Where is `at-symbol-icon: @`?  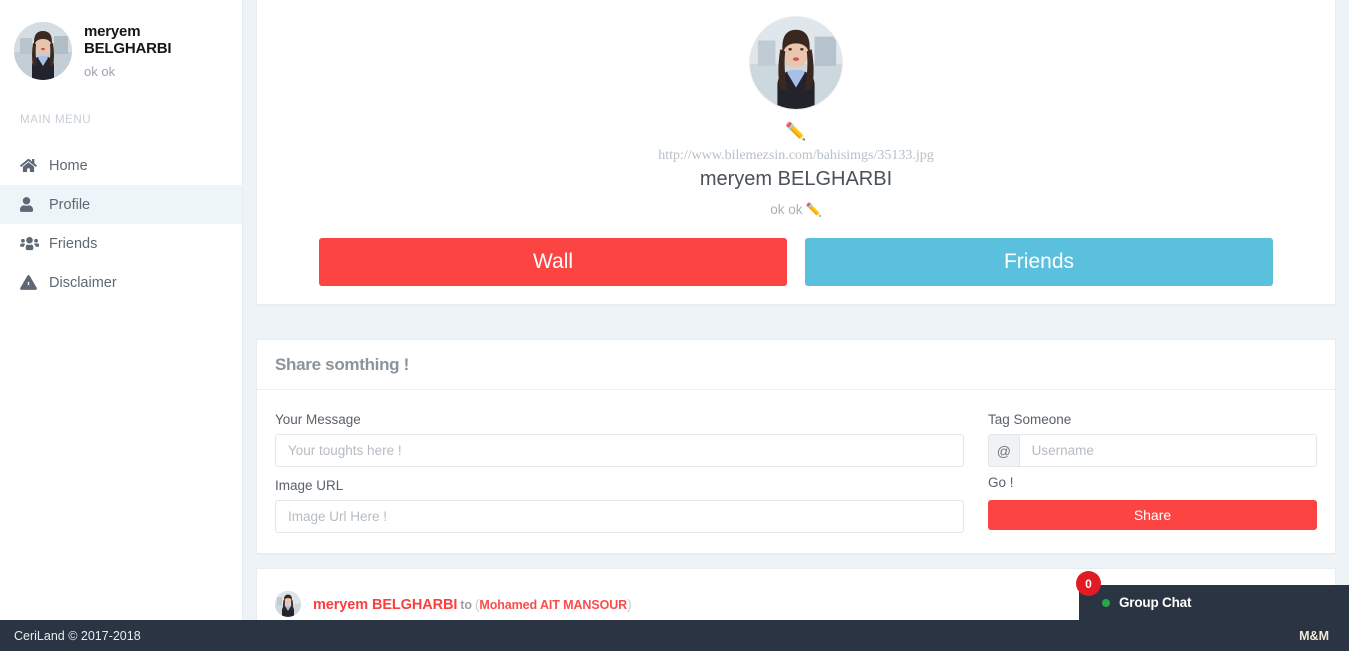 at-symbol-icon: @ is located at coordinates (1003, 450).